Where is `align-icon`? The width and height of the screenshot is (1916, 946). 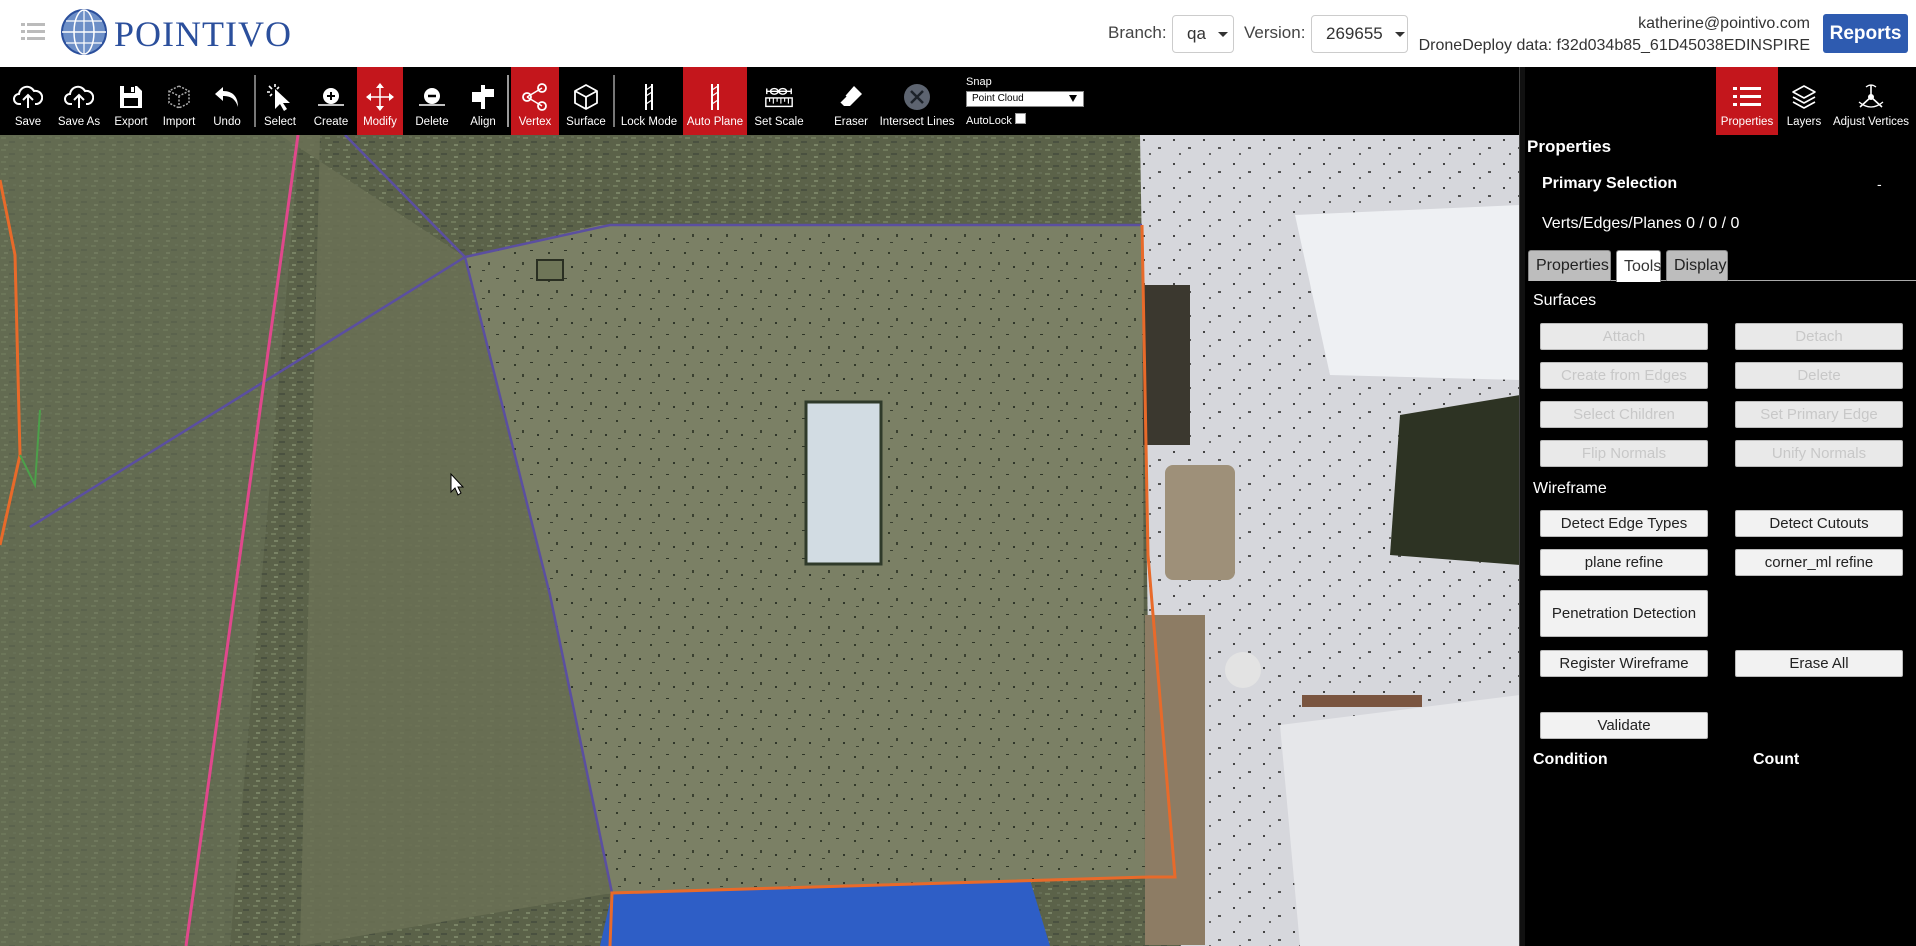 align-icon is located at coordinates (483, 97).